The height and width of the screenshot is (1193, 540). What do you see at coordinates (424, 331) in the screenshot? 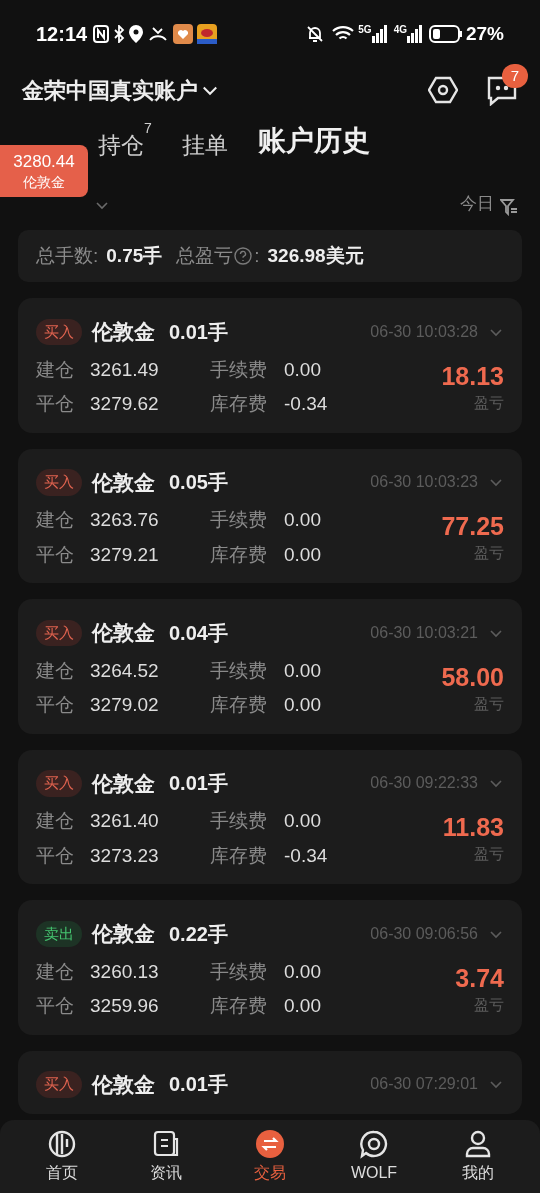
I see `order-time: 06-30 10:03:28` at bounding box center [424, 331].